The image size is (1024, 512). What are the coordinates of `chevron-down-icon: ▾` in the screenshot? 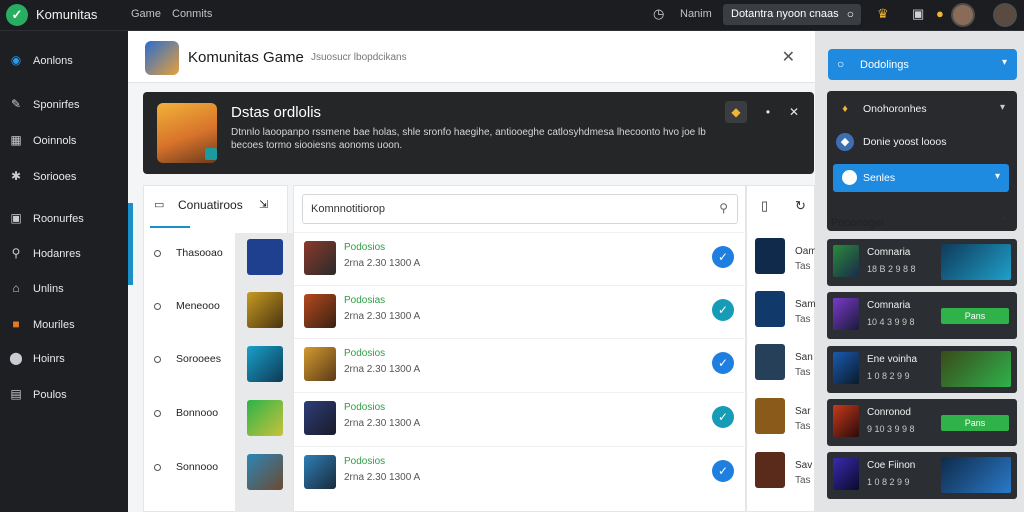 It's located at (1002, 107).